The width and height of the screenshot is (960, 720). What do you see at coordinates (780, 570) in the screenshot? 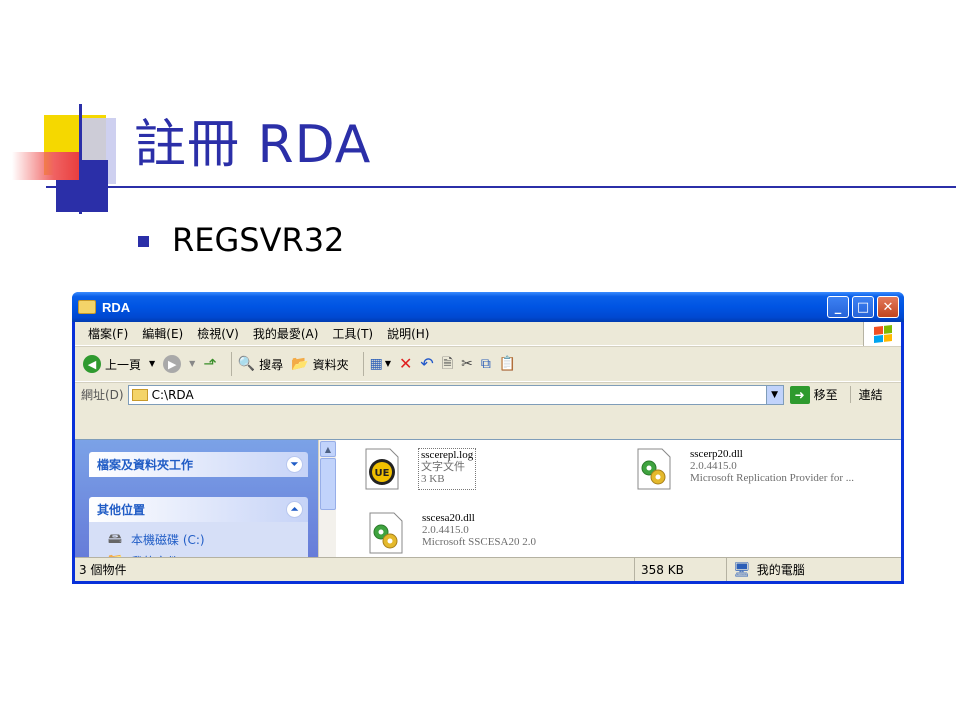
I see `status-location-label: 我的電腦` at bounding box center [780, 570].